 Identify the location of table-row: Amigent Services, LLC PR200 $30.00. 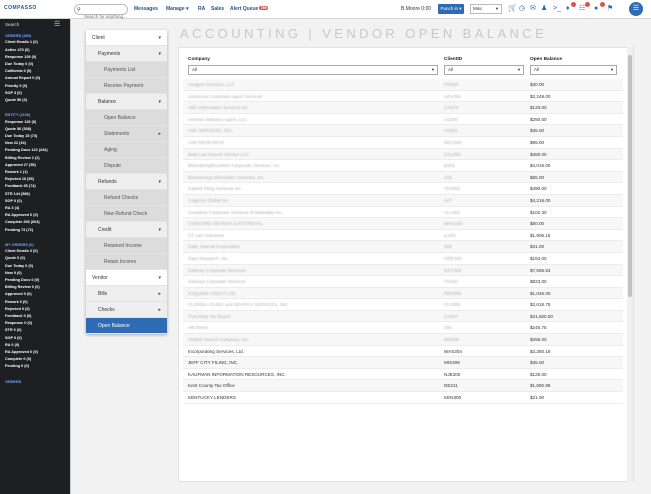
(403, 85).